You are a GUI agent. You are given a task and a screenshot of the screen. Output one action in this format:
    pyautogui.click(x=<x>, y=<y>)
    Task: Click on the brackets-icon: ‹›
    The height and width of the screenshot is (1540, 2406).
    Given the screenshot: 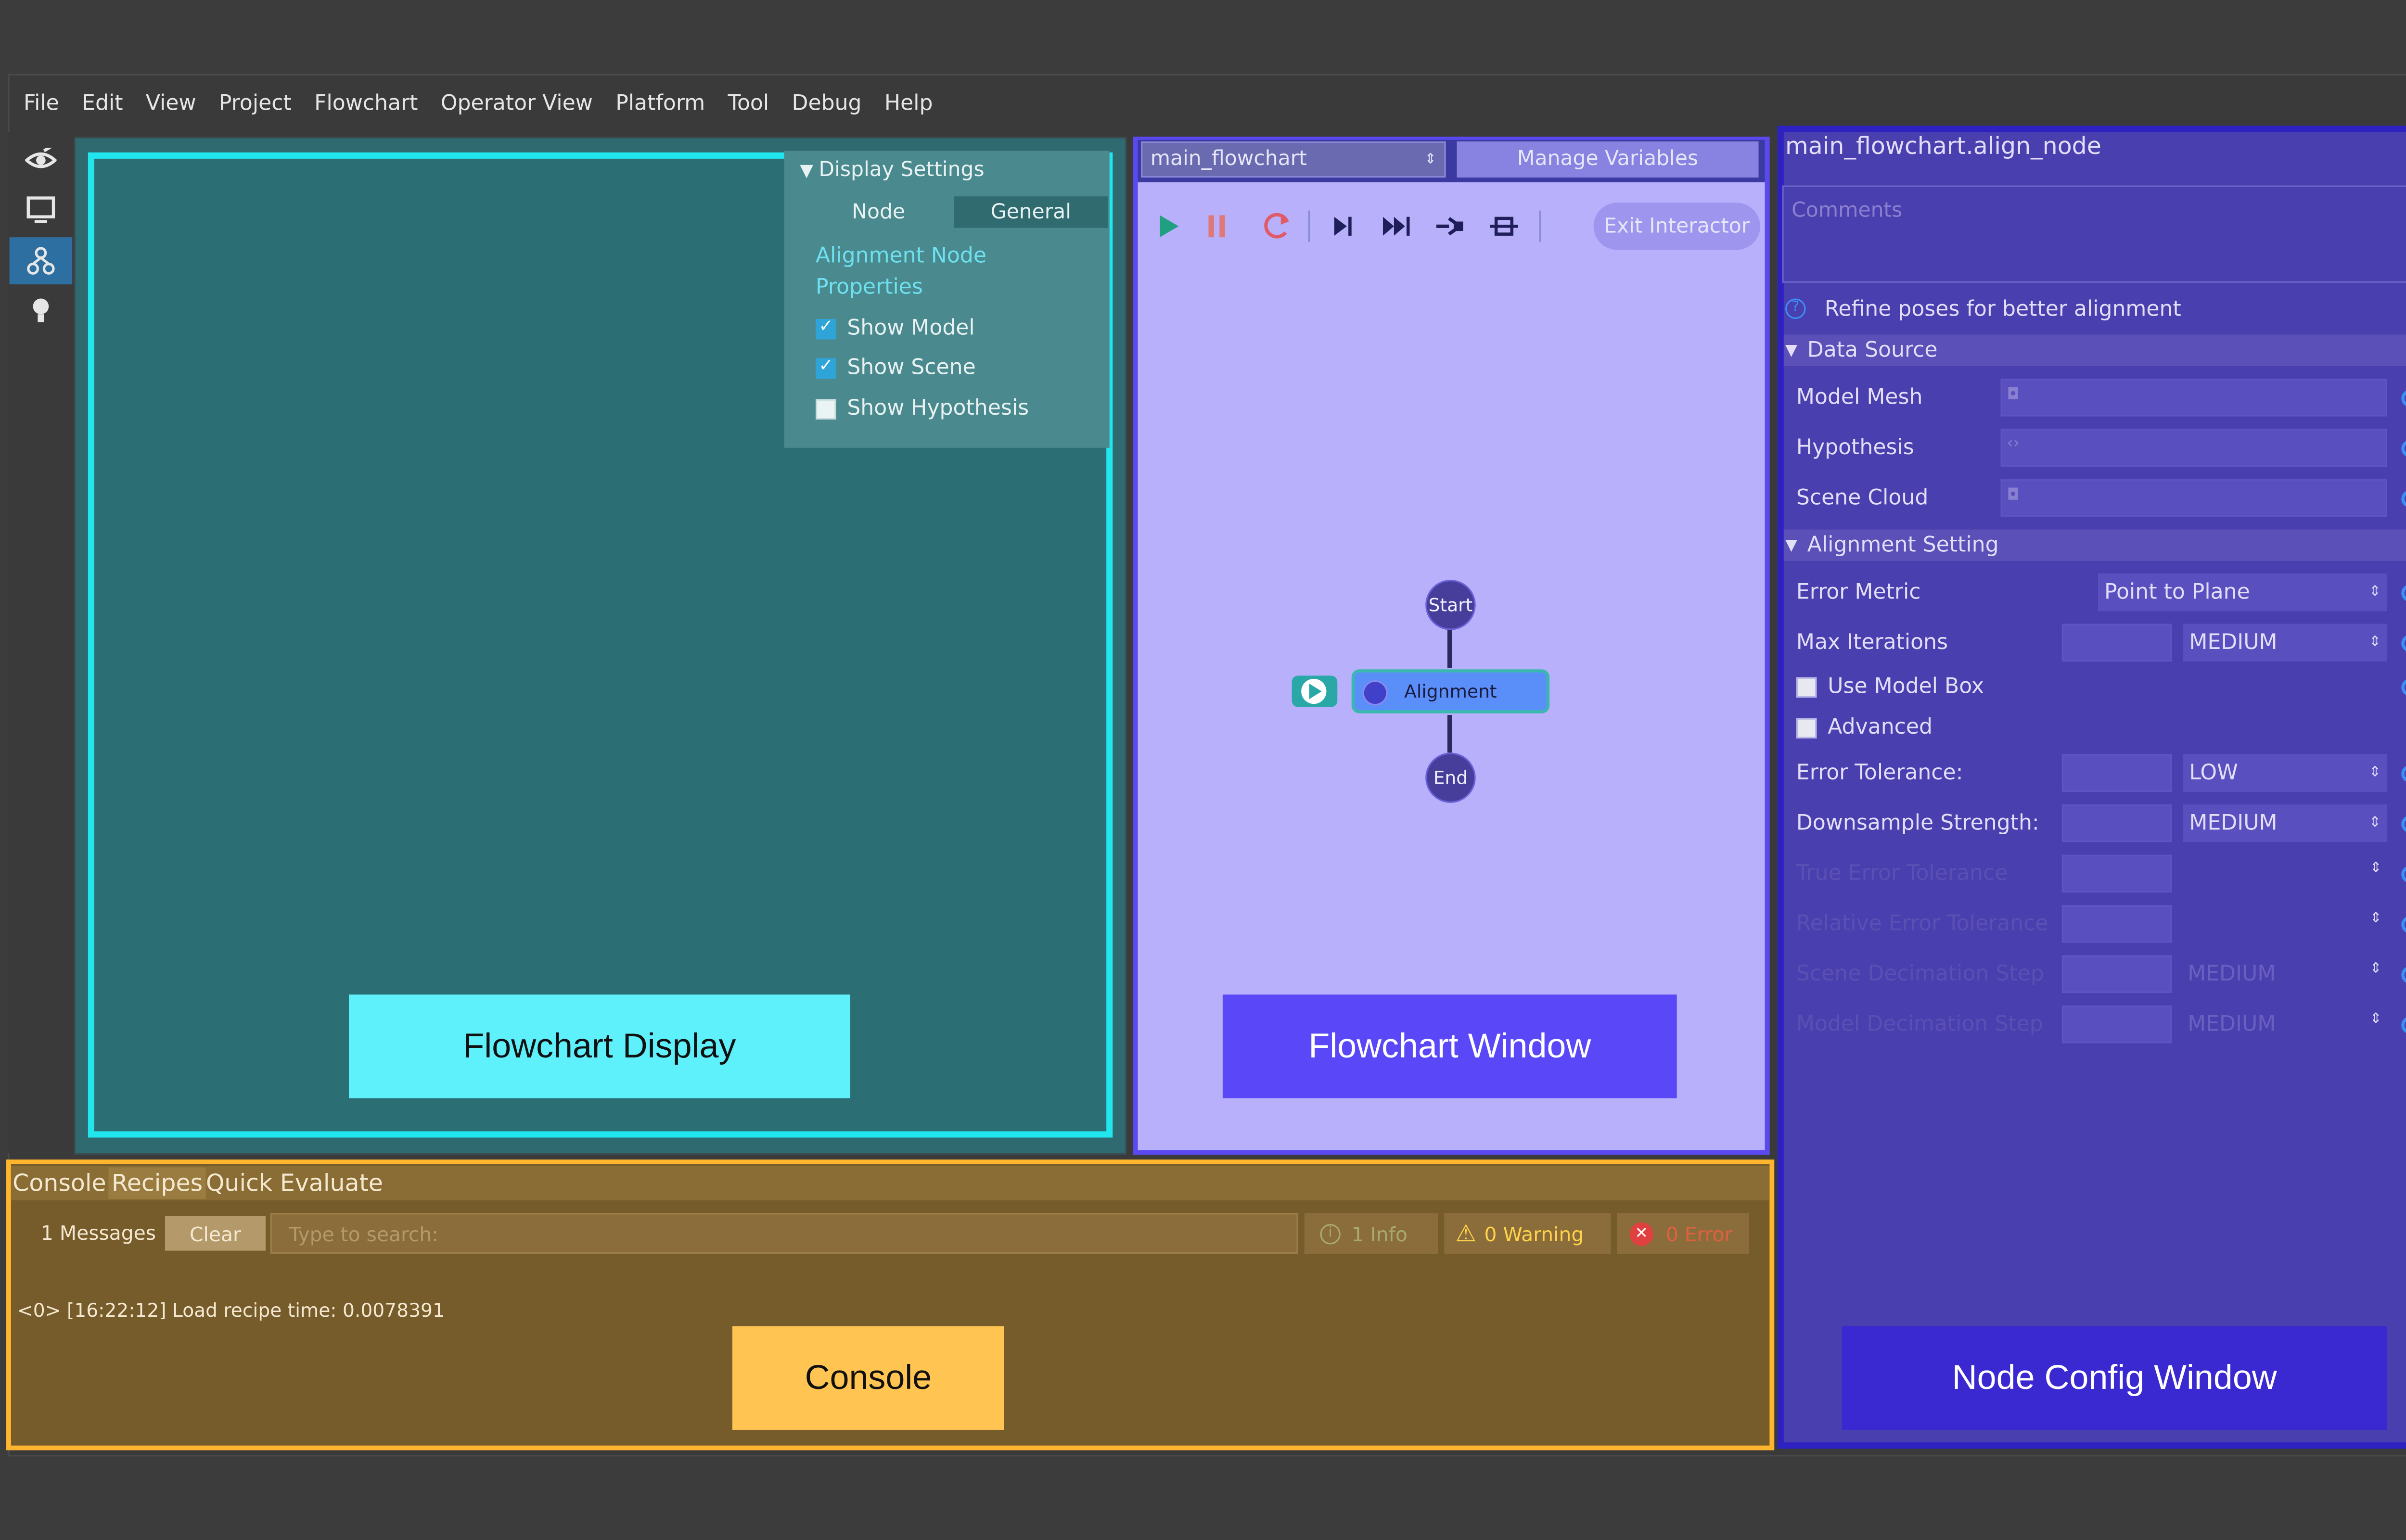 What is the action you would take?
    pyautogui.click(x=2014, y=444)
    